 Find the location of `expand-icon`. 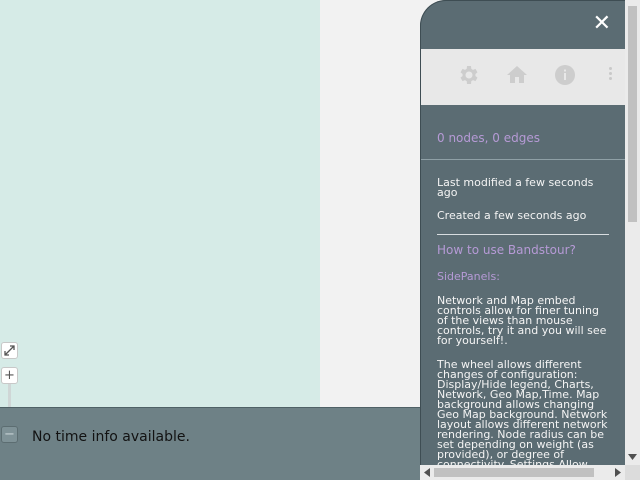

expand-icon is located at coordinates (9, 350).